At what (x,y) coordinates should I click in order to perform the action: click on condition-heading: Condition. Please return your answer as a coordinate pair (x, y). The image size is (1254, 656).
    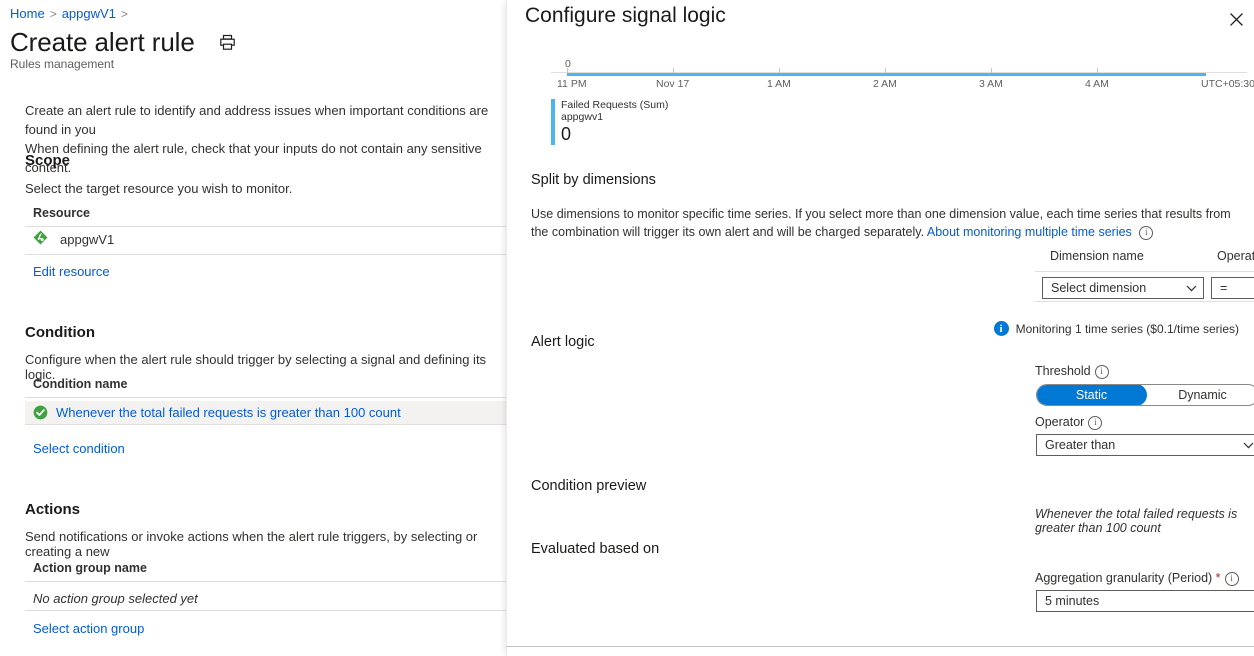
    Looking at the image, I should click on (60, 332).